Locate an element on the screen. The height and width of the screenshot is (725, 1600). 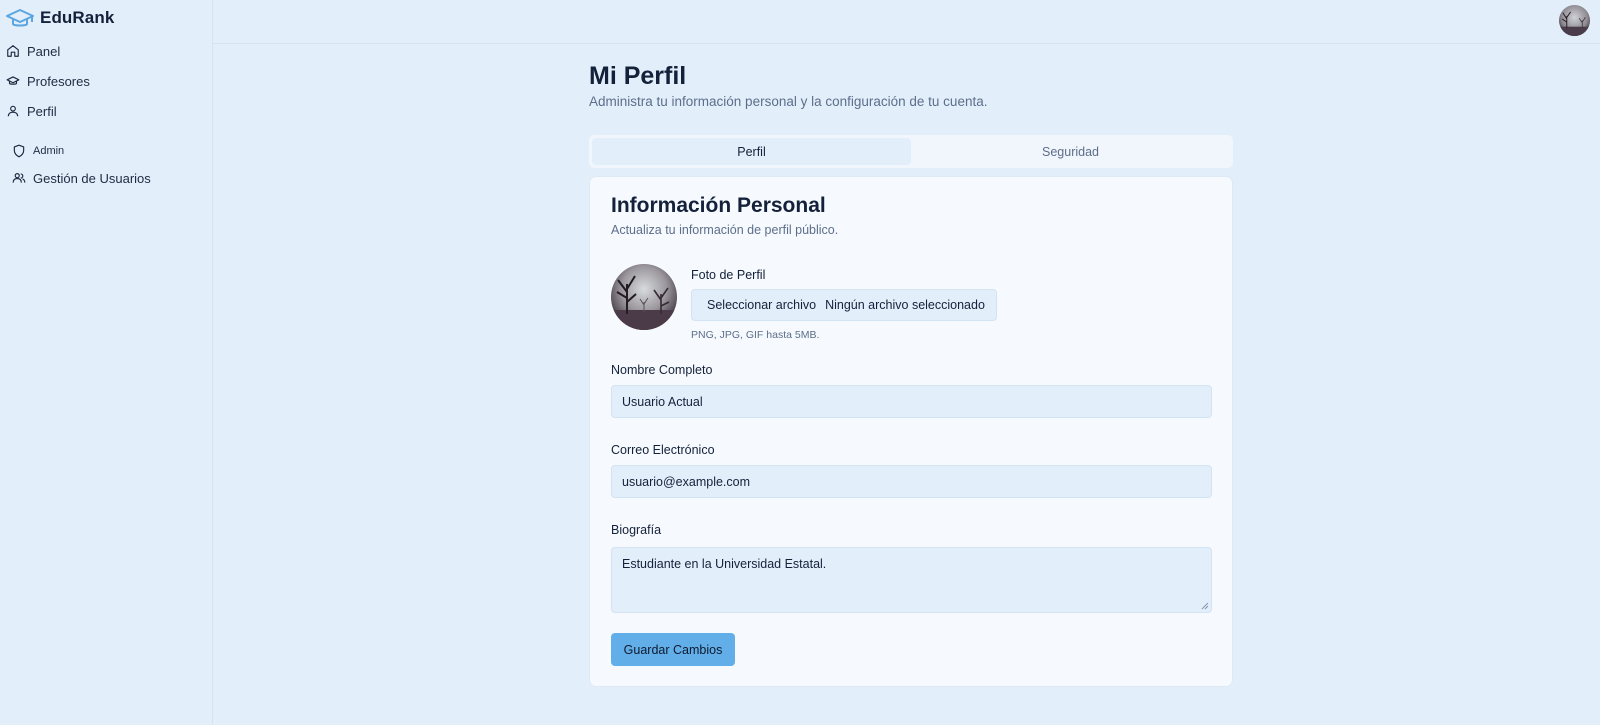
file-status: Ningún archivo seleccionado is located at coordinates (905, 305).